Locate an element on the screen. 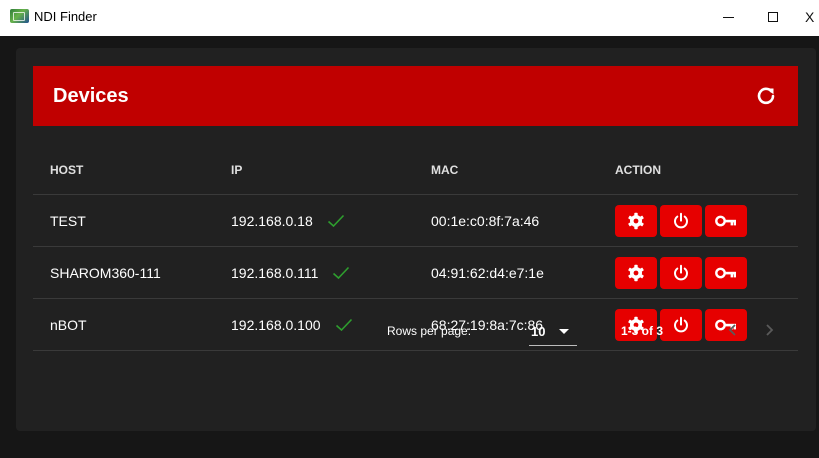  ip-cell: 192.168.0.111 is located at coordinates (290, 272).